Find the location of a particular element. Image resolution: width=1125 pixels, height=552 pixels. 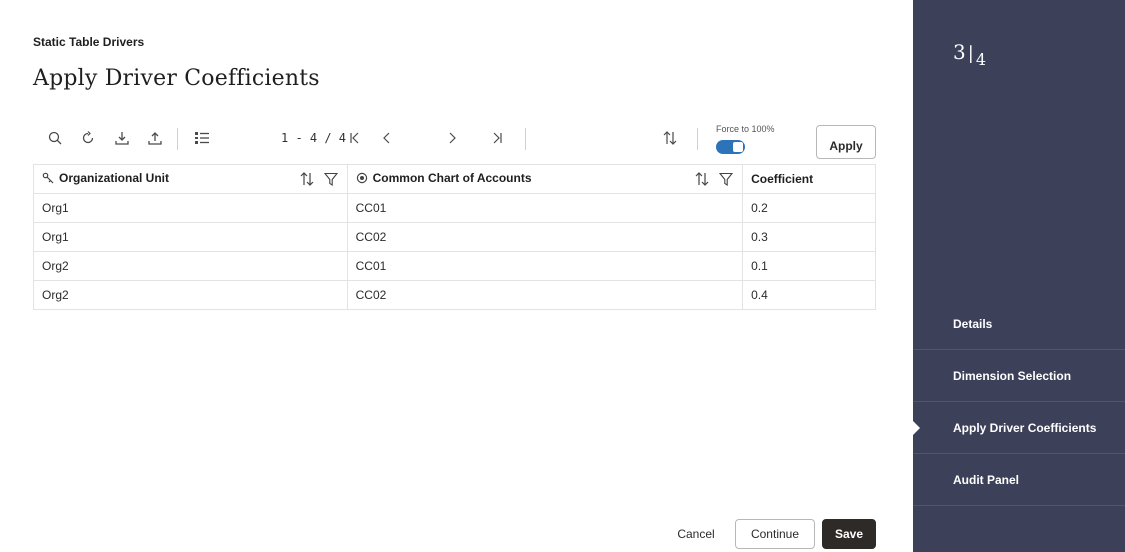

sidebar-item-label: Audit Panel is located at coordinates (986, 479).